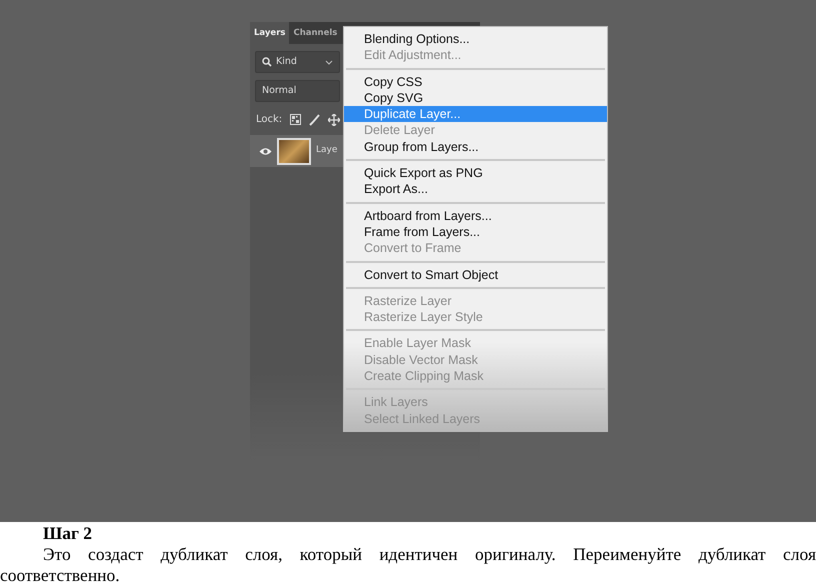  Describe the element at coordinates (270, 33) in the screenshot. I see `panel-tab: Layers` at that location.